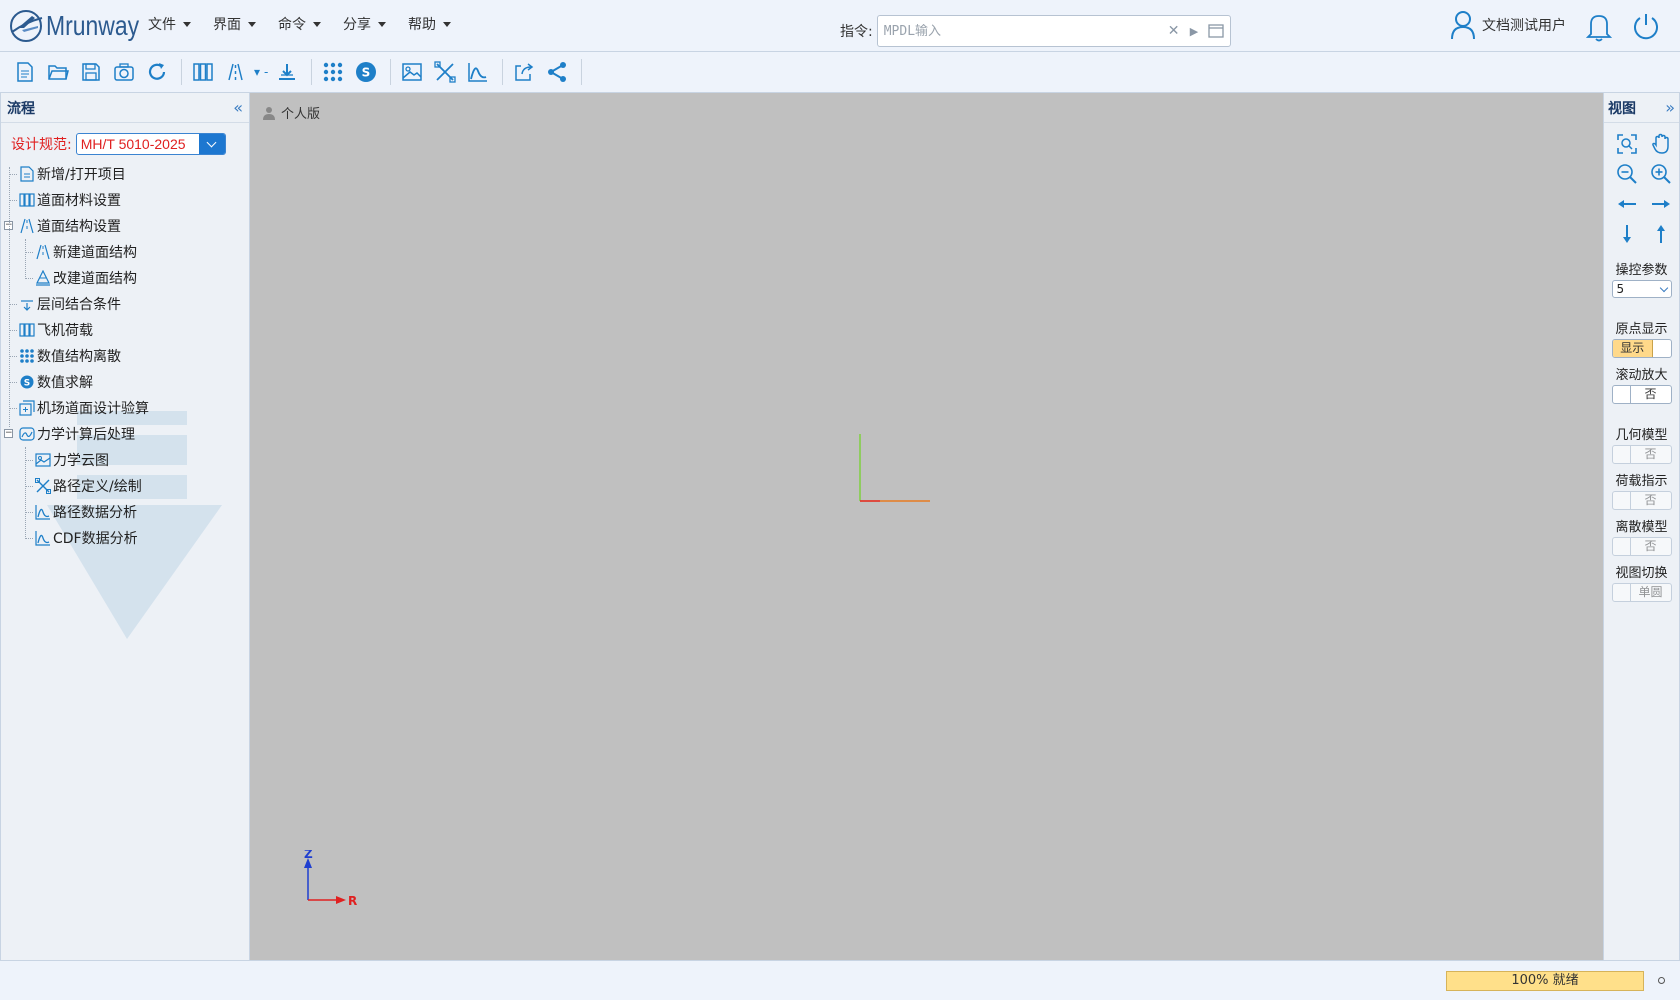 Image resolution: width=1680 pixels, height=1000 pixels. I want to click on caret-down-icon: ▾, so click(257, 72).